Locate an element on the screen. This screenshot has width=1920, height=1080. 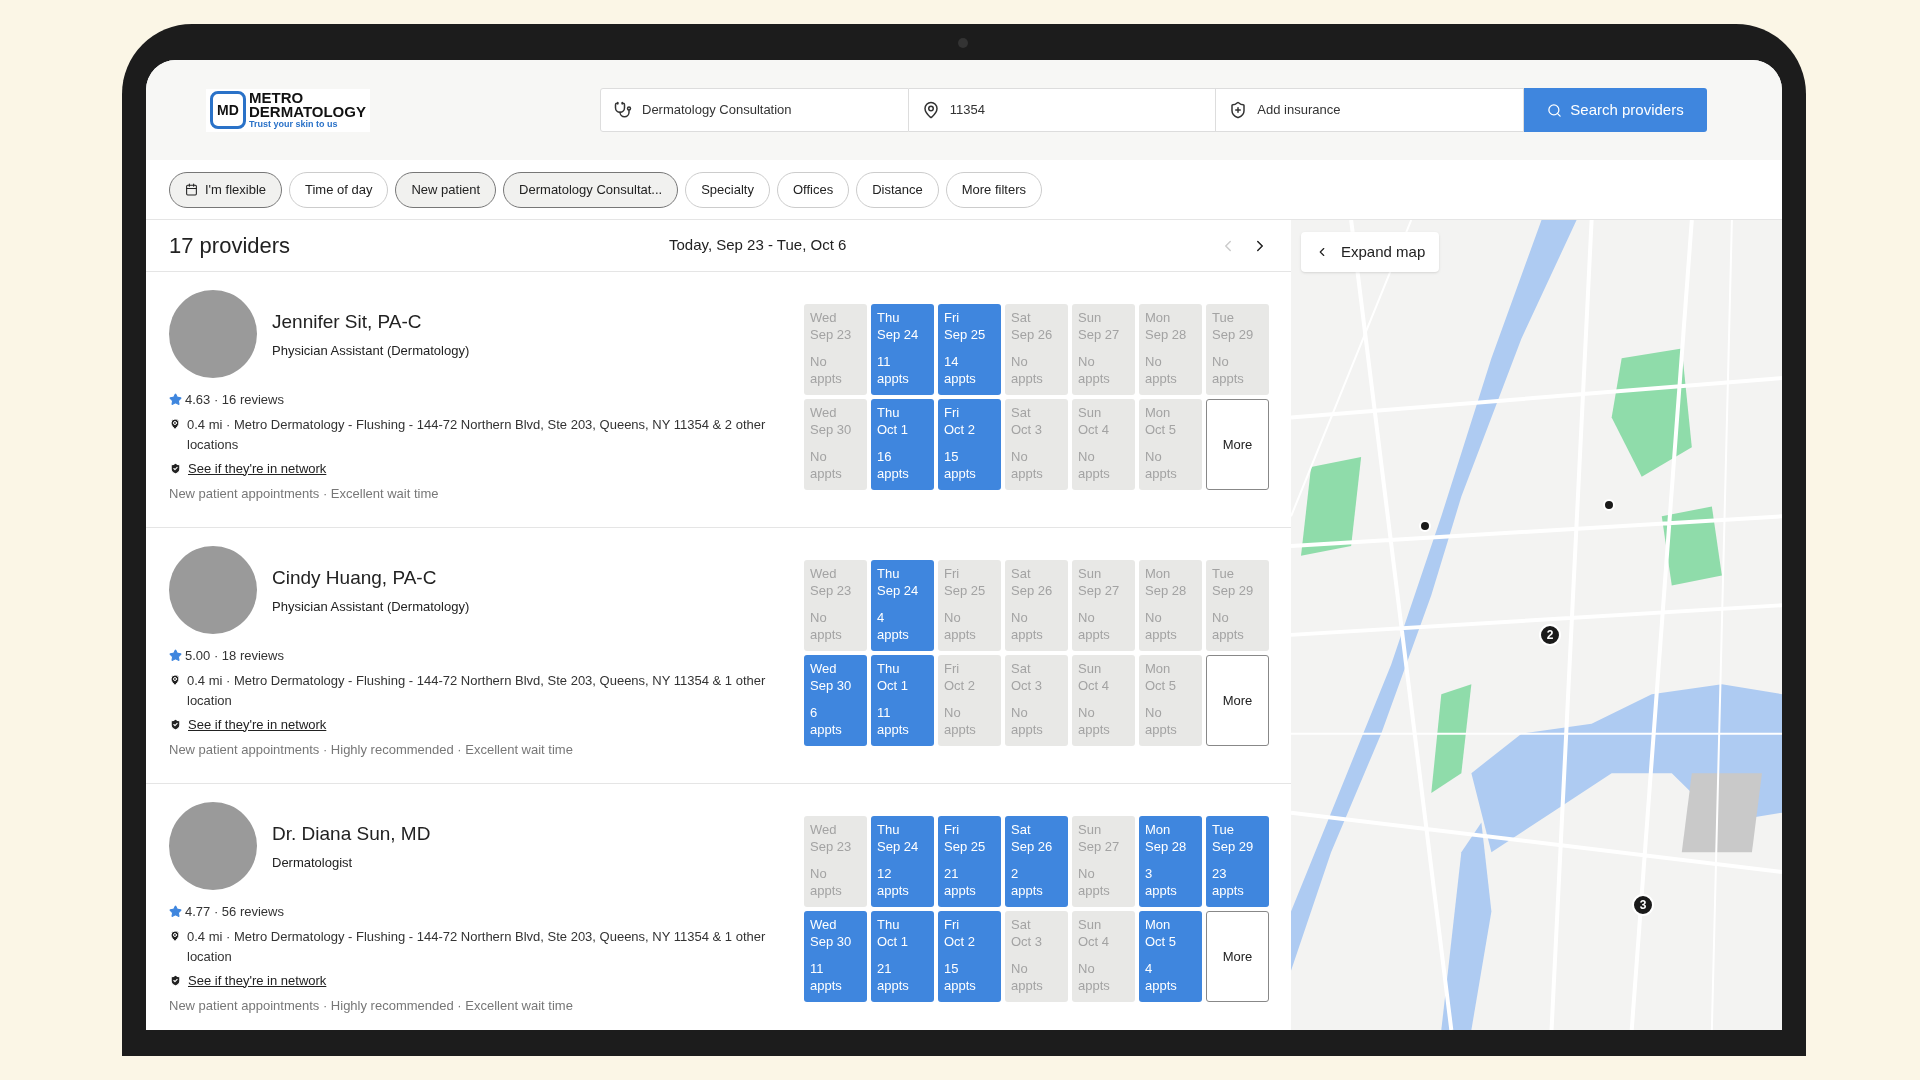
filter-chip: New patient is located at coordinates (446, 189).